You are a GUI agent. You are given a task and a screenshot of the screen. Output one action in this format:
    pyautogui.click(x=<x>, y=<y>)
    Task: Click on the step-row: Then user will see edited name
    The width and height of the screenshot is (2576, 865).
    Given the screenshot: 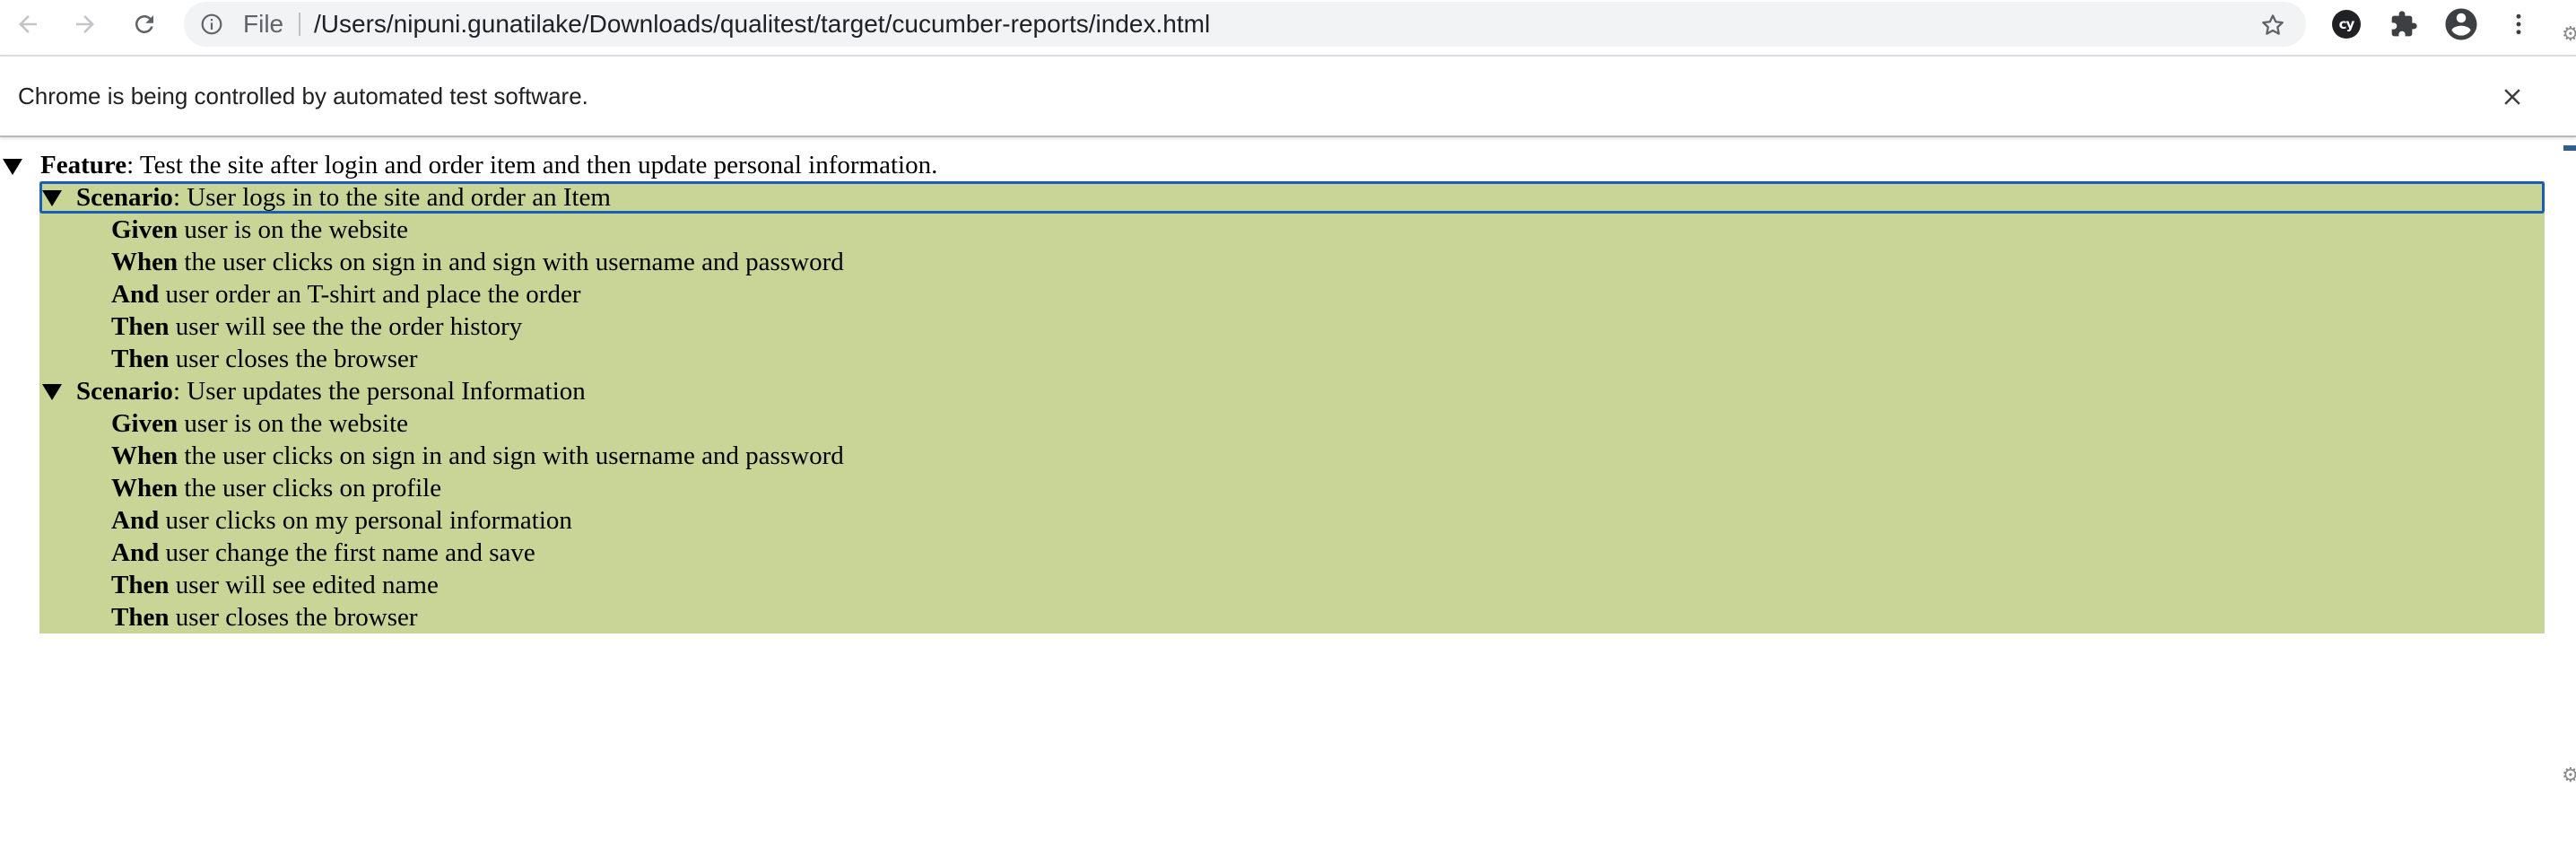 What is the action you would take?
    pyautogui.click(x=1292, y=585)
    